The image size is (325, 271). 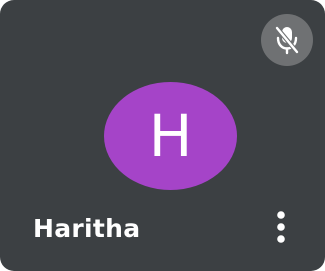 I want to click on mic-off-glyph, so click(x=287, y=40).